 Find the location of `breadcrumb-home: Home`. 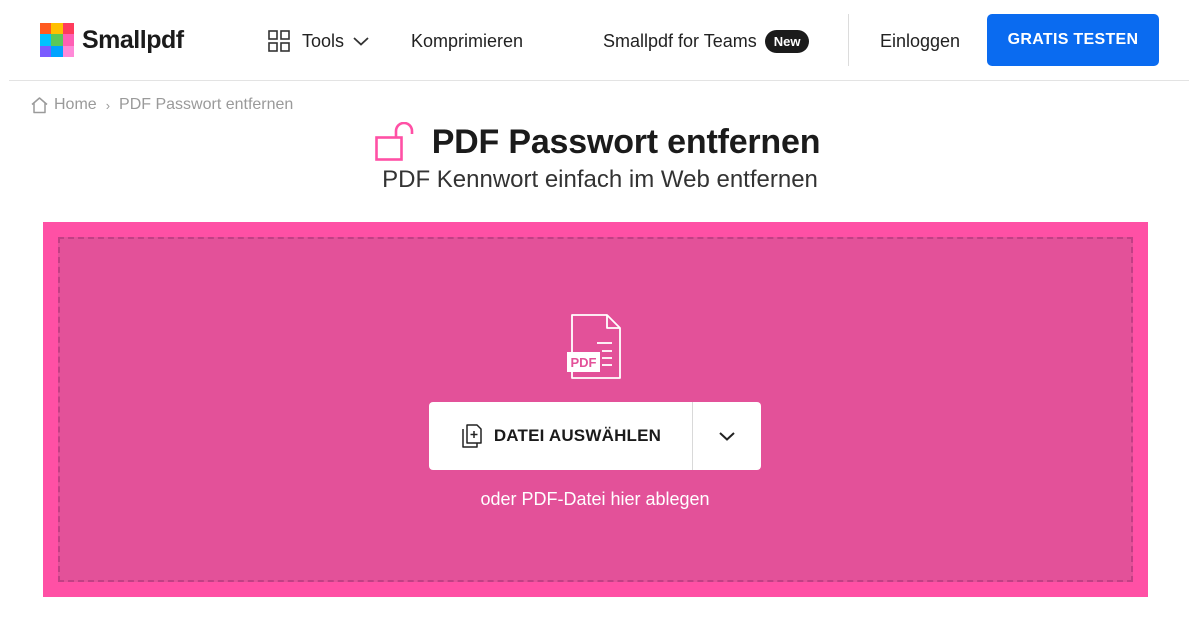

breadcrumb-home: Home is located at coordinates (63, 105).